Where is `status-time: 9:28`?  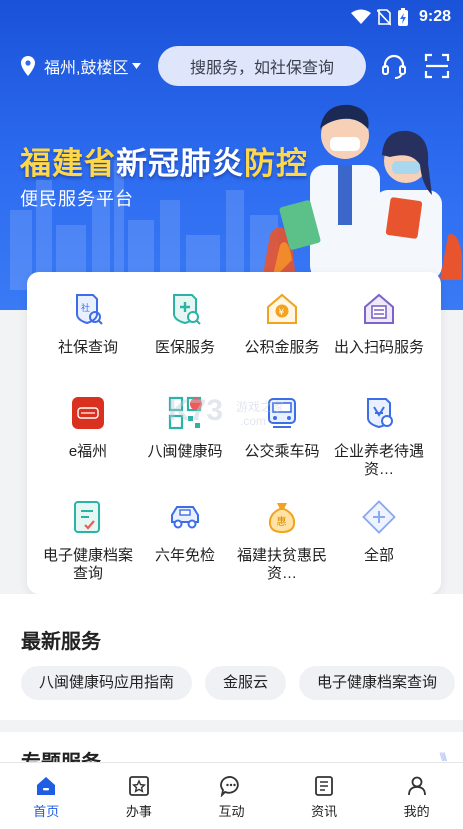
status-time: 9:28 is located at coordinates (434, 16).